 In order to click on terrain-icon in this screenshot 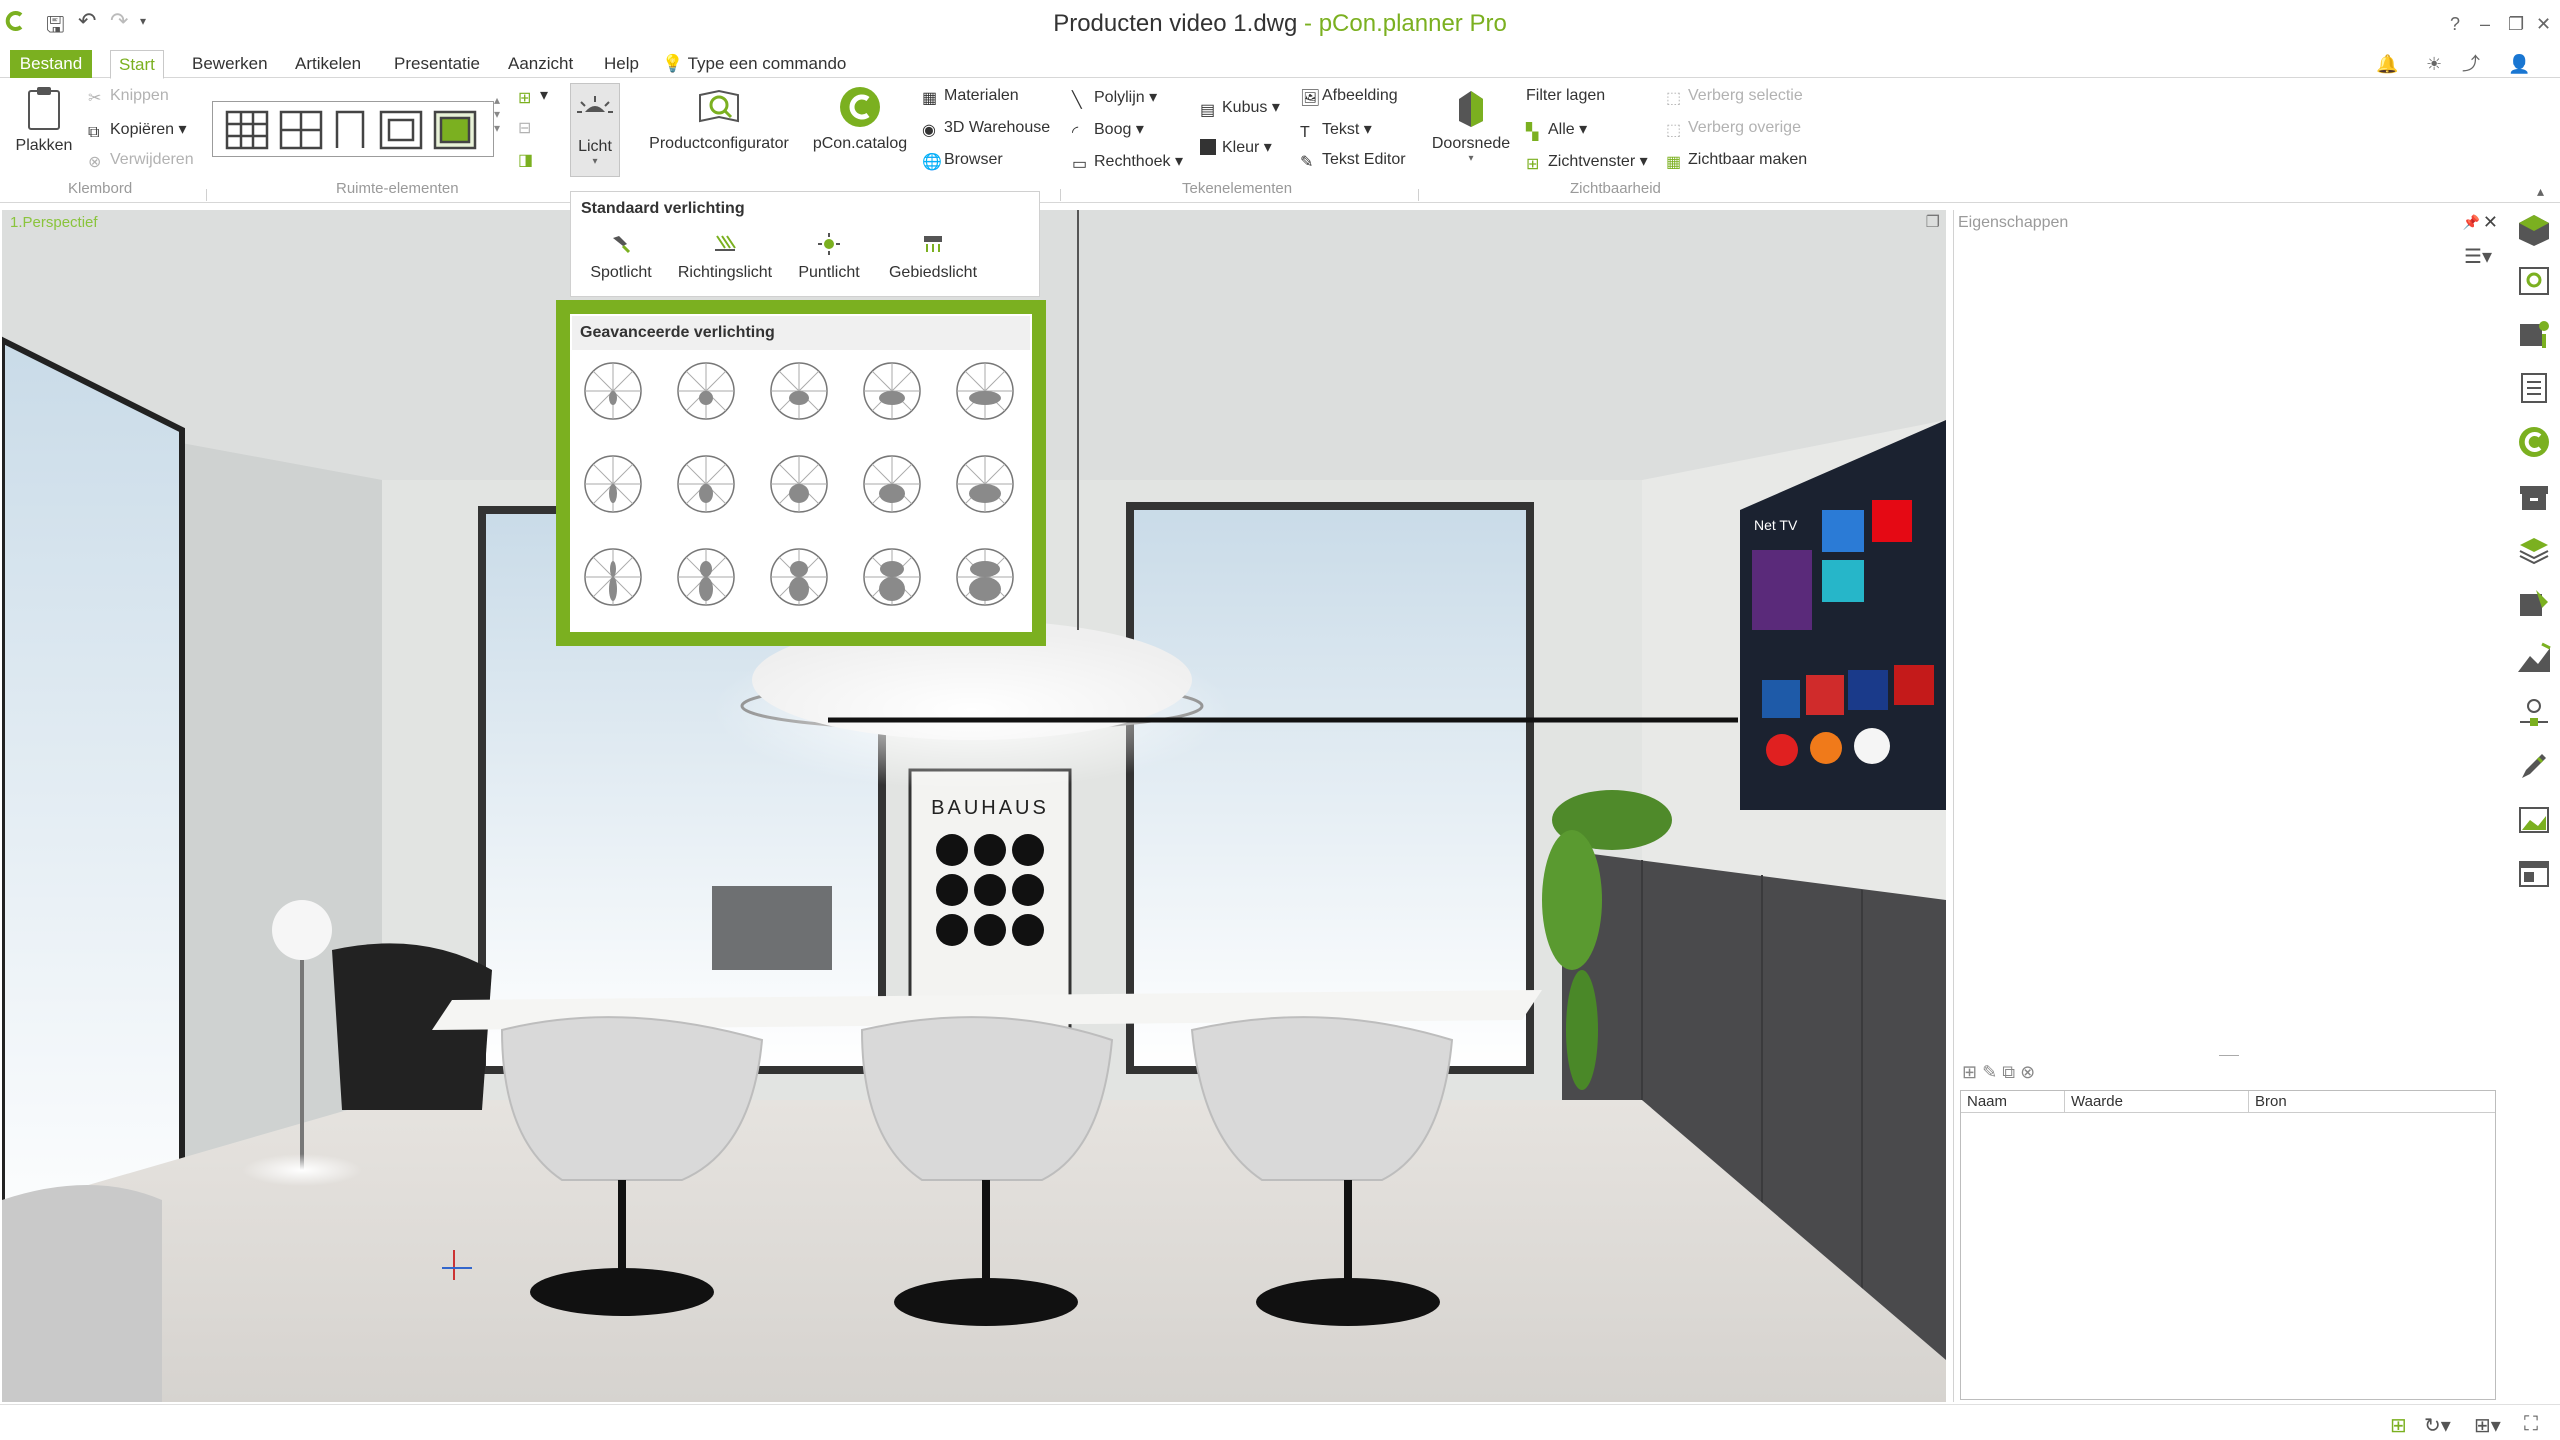, I will do `click(2534, 658)`.